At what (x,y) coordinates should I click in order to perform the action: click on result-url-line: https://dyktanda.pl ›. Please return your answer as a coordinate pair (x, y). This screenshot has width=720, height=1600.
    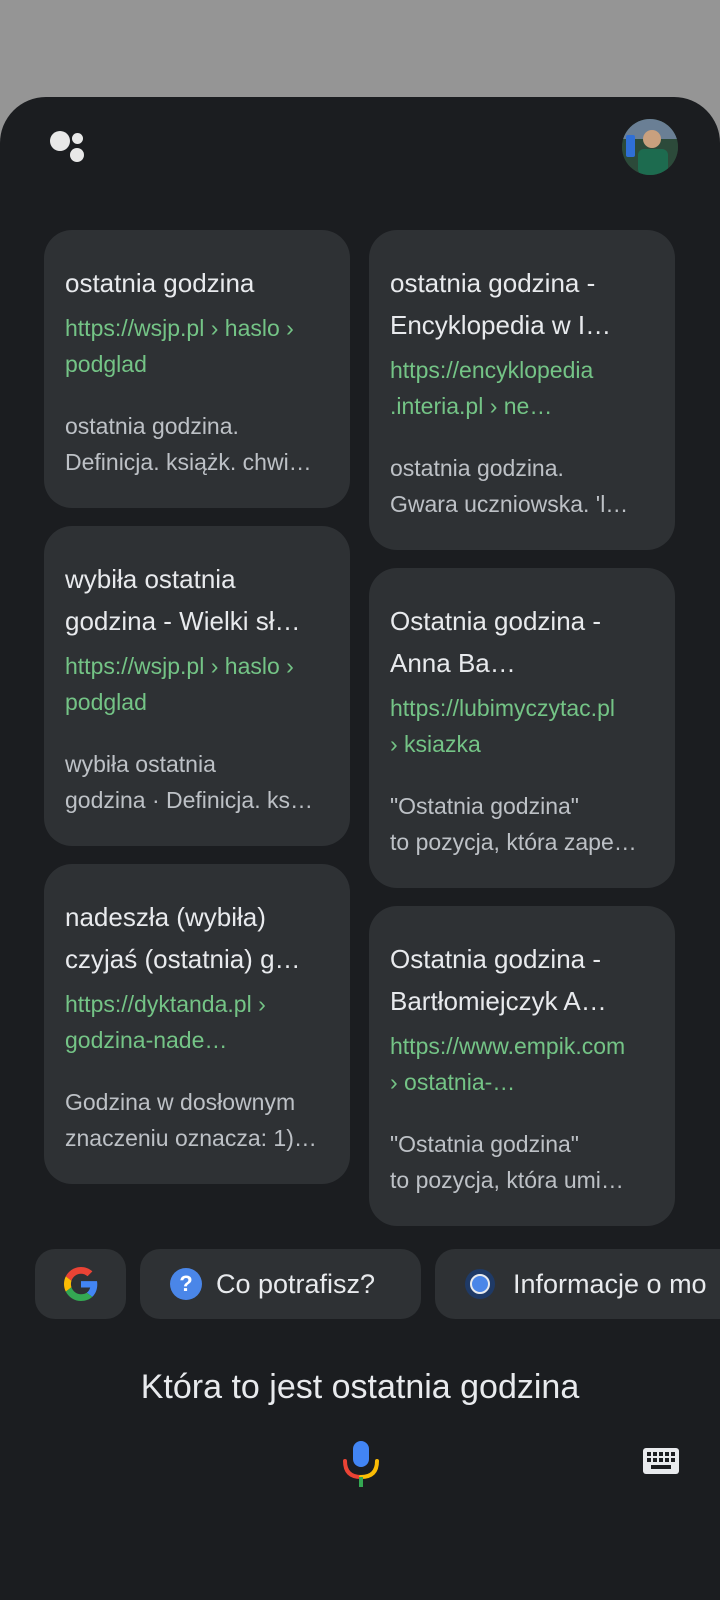
    Looking at the image, I should click on (165, 1004).